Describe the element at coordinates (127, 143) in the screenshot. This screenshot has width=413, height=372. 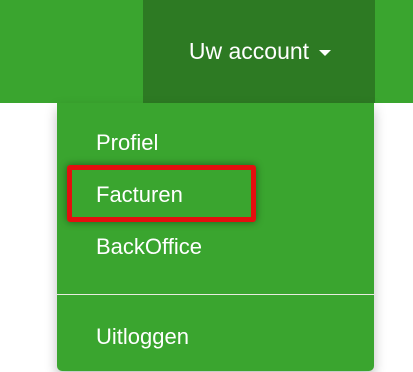
I see `menu-item-profiel: Profiel` at that location.